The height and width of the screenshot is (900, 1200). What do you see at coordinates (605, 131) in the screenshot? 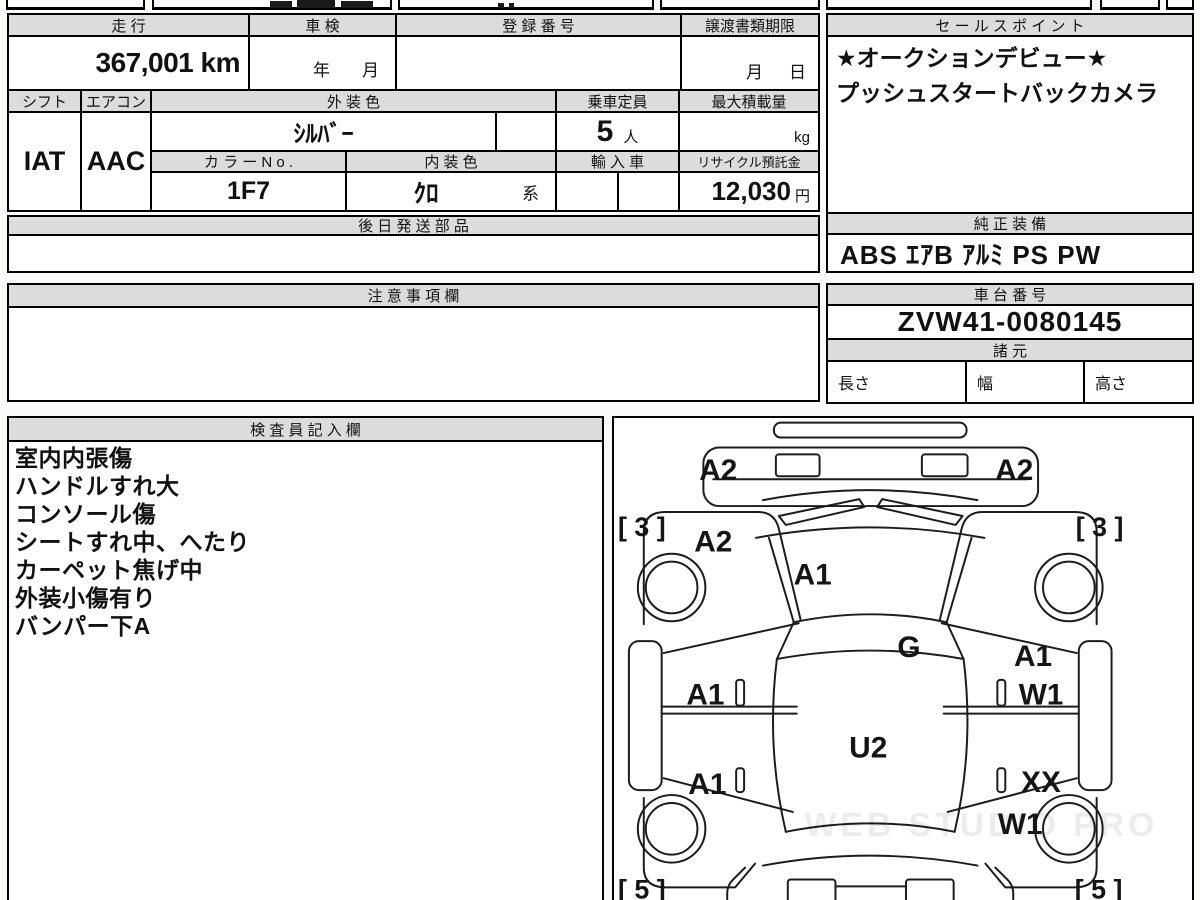
I see `capacity-number: 5` at bounding box center [605, 131].